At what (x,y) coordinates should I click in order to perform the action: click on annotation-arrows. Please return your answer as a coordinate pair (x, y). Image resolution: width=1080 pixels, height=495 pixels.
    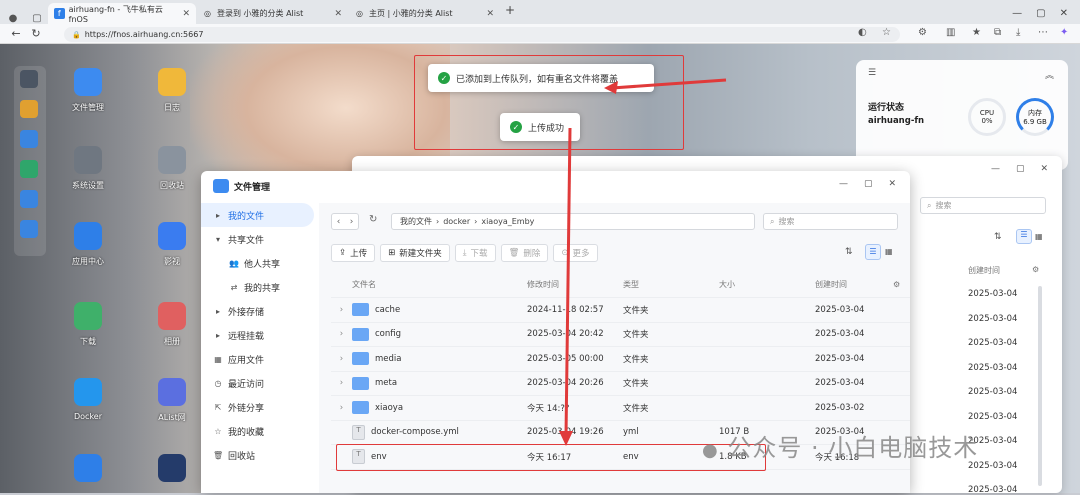
    Looking at the image, I should click on (643, 262).